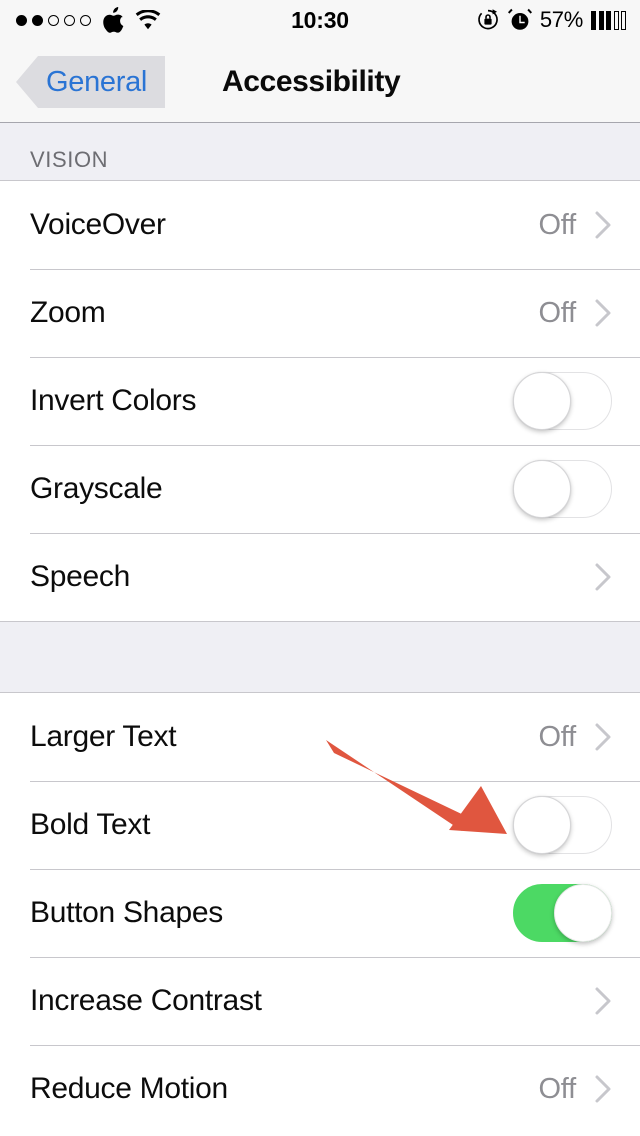 This screenshot has height=1136, width=640. What do you see at coordinates (96, 488) in the screenshot?
I see `row-label: Grayscale` at bounding box center [96, 488].